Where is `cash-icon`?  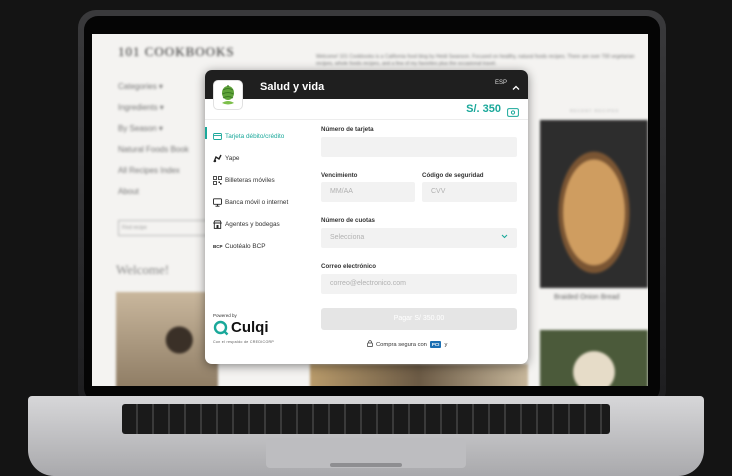
cash-icon is located at coordinates (513, 113).